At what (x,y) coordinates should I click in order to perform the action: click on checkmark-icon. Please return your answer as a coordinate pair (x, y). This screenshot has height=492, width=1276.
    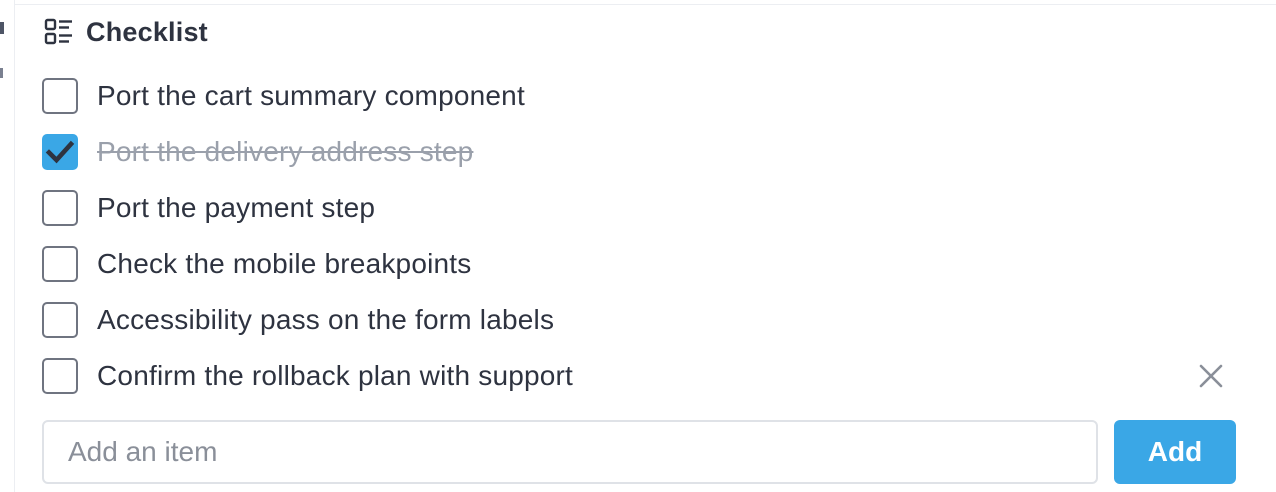
    Looking at the image, I should click on (60, 152).